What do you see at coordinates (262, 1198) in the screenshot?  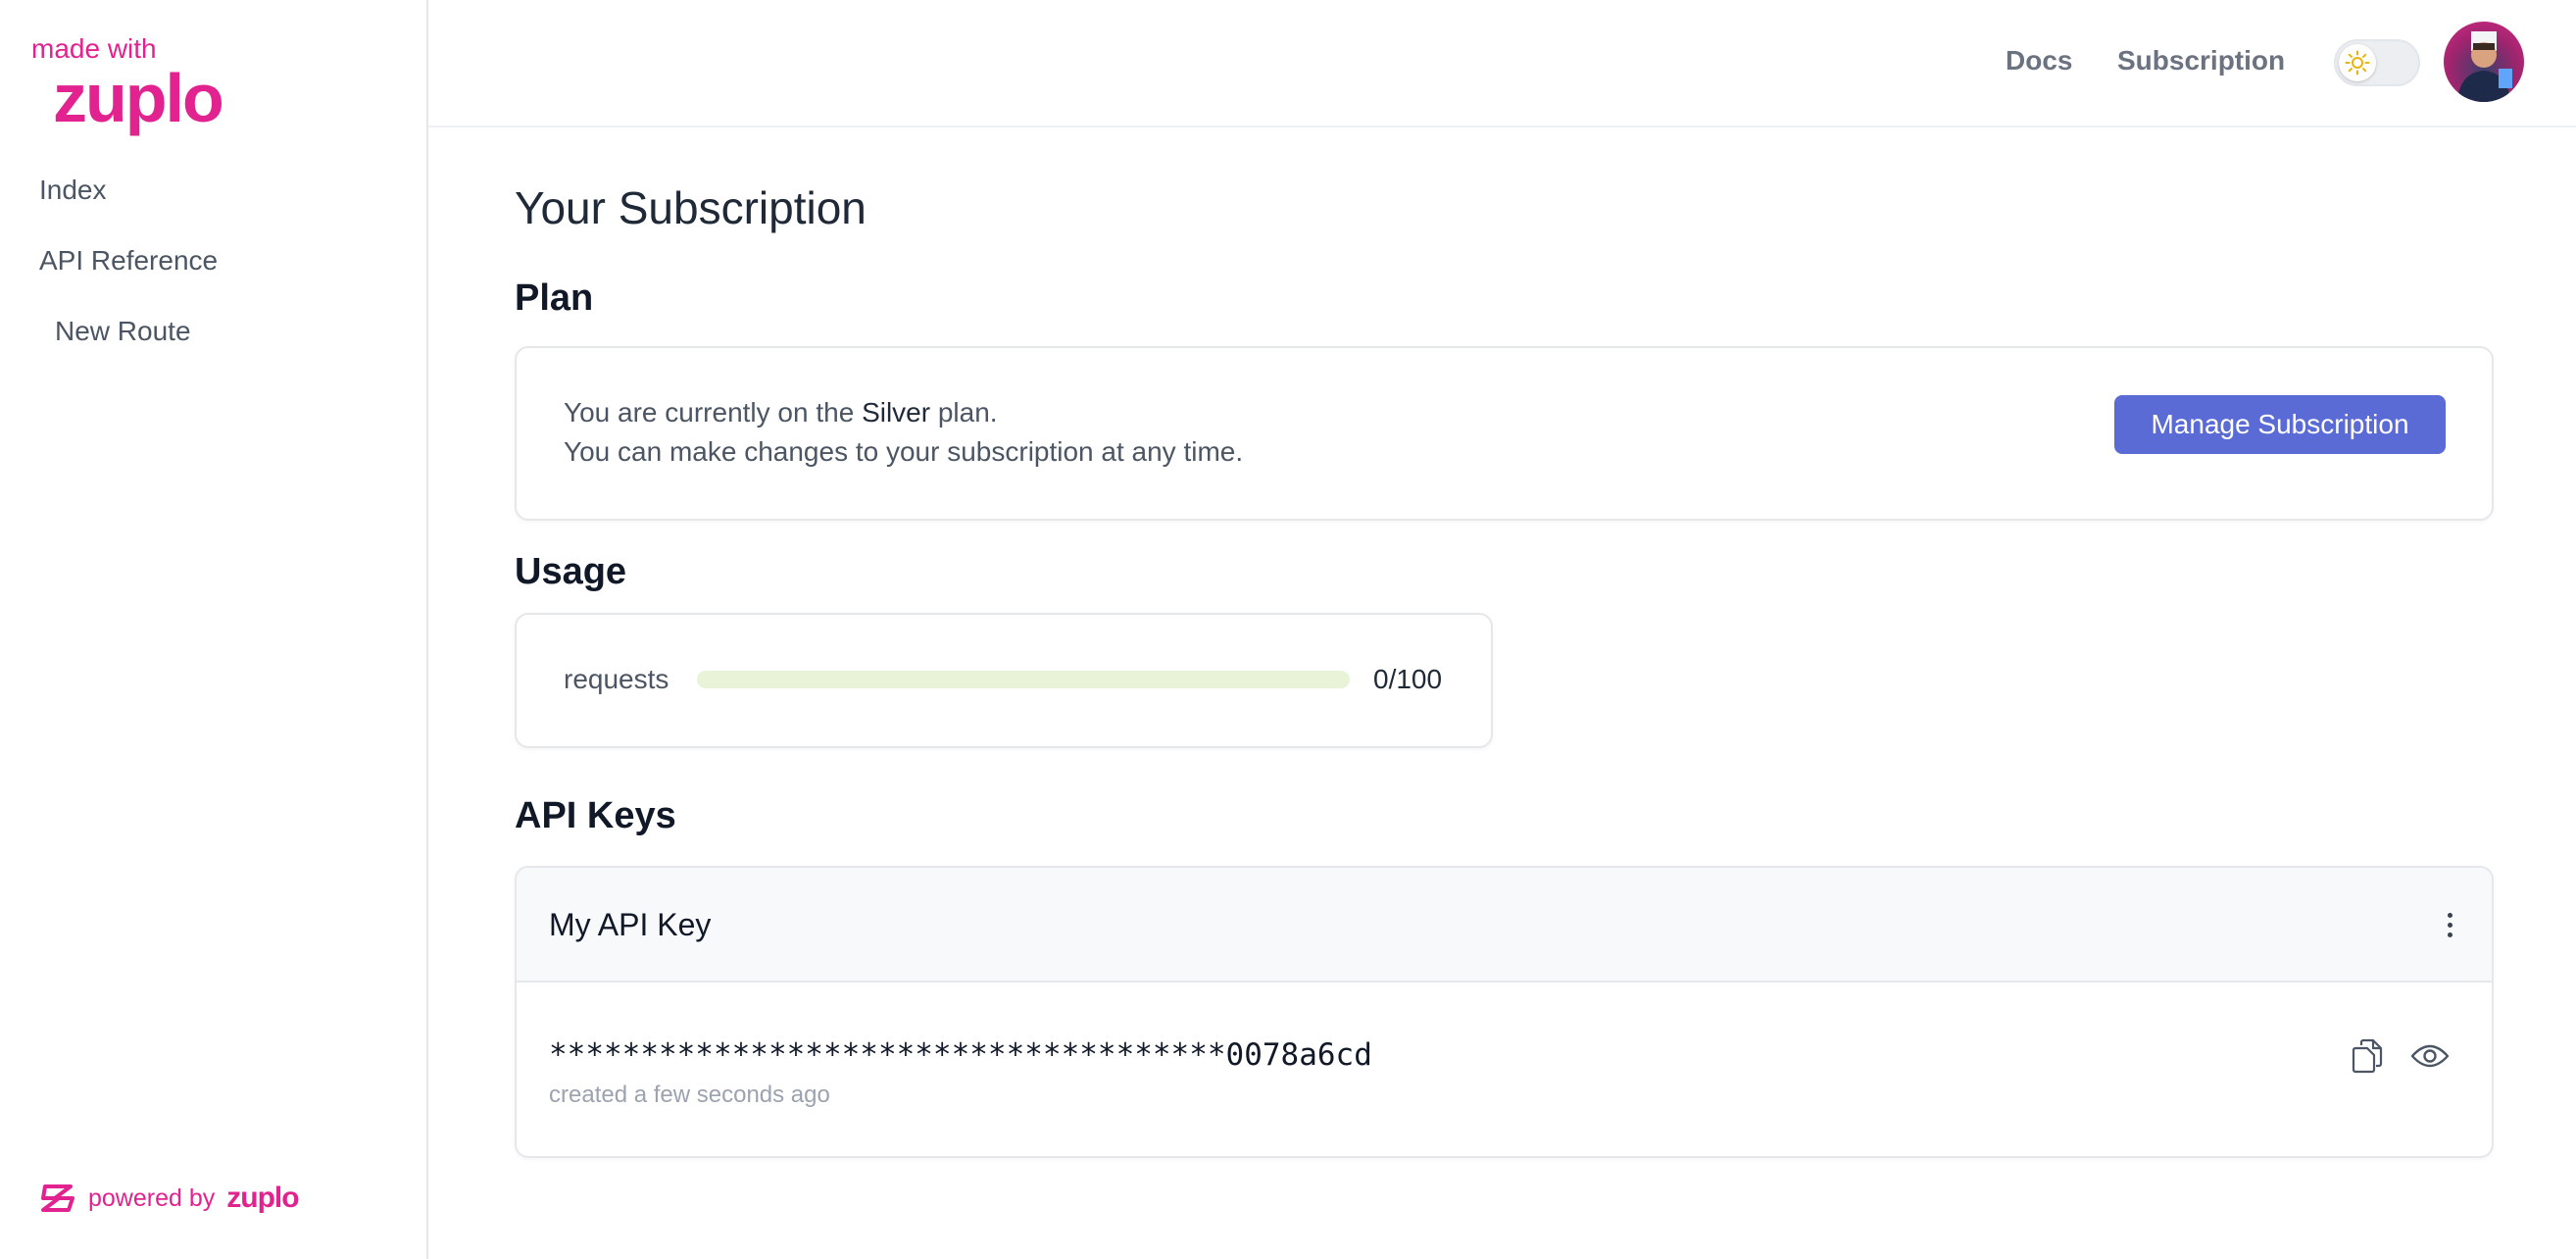 I see `powered-by-brand: zuplo` at bounding box center [262, 1198].